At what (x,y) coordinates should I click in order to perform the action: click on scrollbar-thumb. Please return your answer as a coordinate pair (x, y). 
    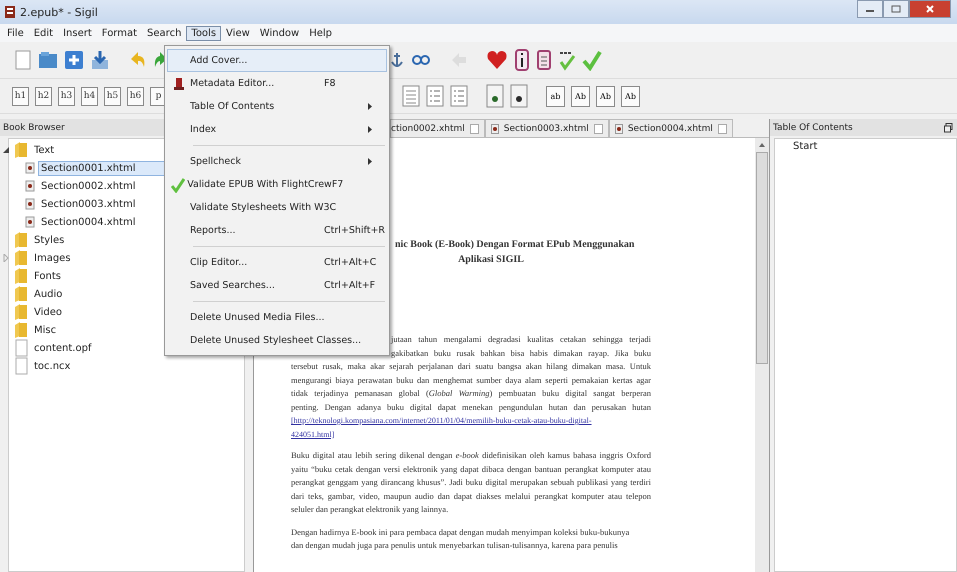
    Looking at the image, I should click on (762, 258).